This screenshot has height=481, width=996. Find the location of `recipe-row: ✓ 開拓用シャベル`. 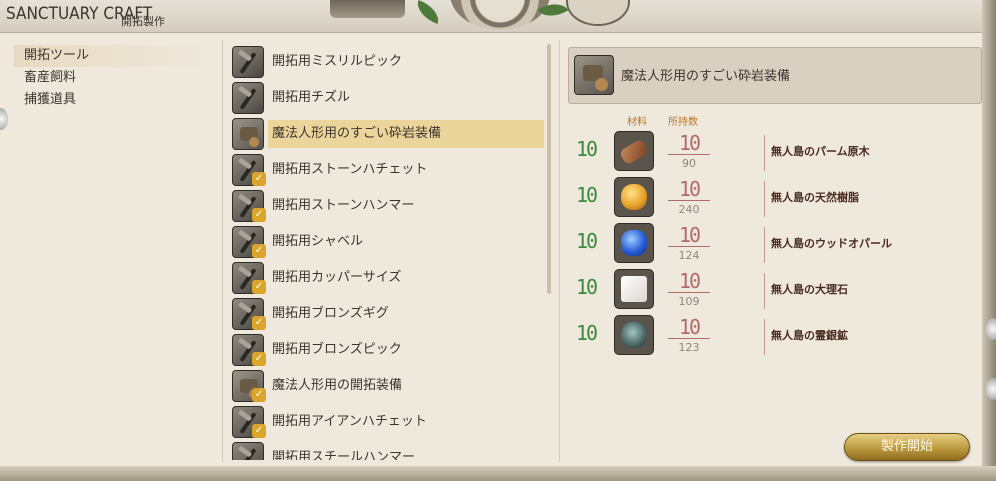

recipe-row: ✓ 開拓用シャベル is located at coordinates (388, 242).